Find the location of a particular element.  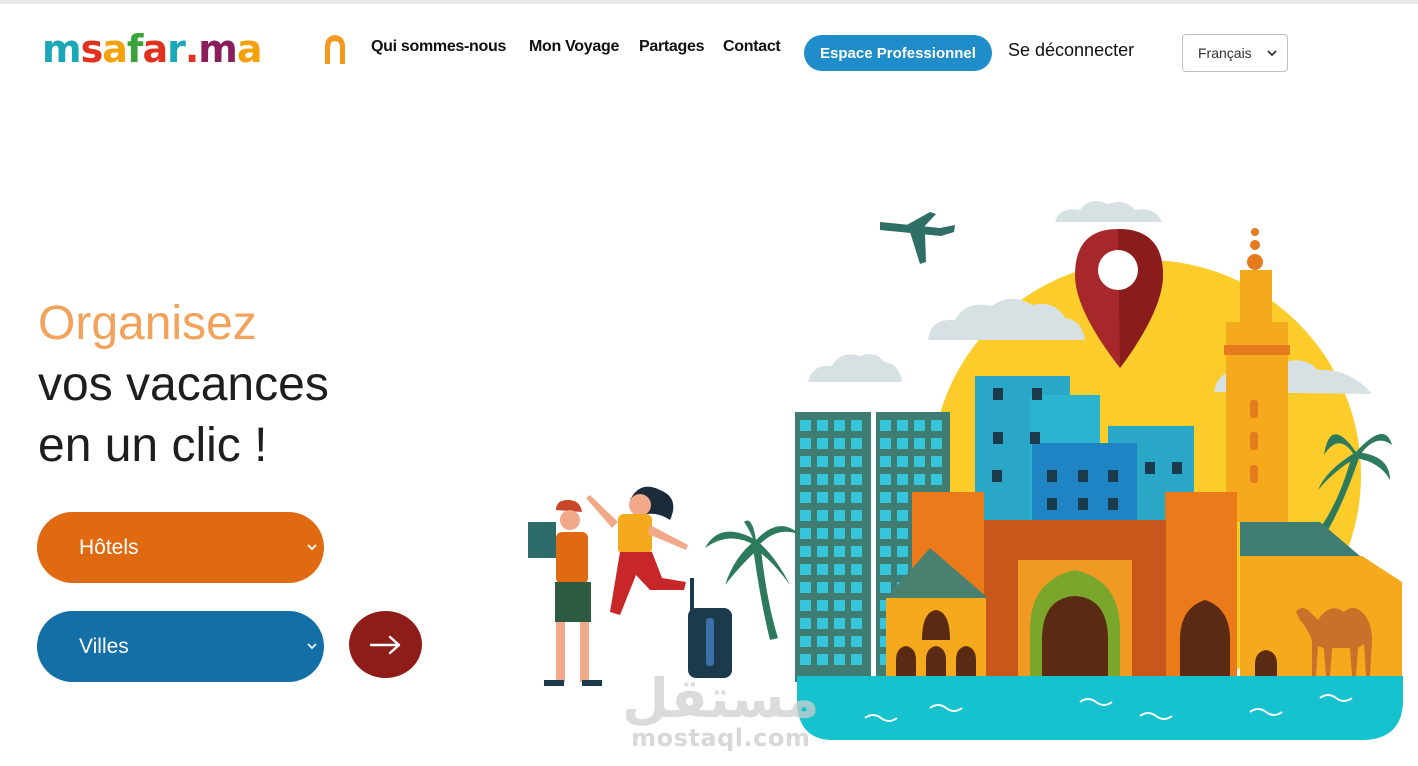

traveler-woman is located at coordinates (659, 582).